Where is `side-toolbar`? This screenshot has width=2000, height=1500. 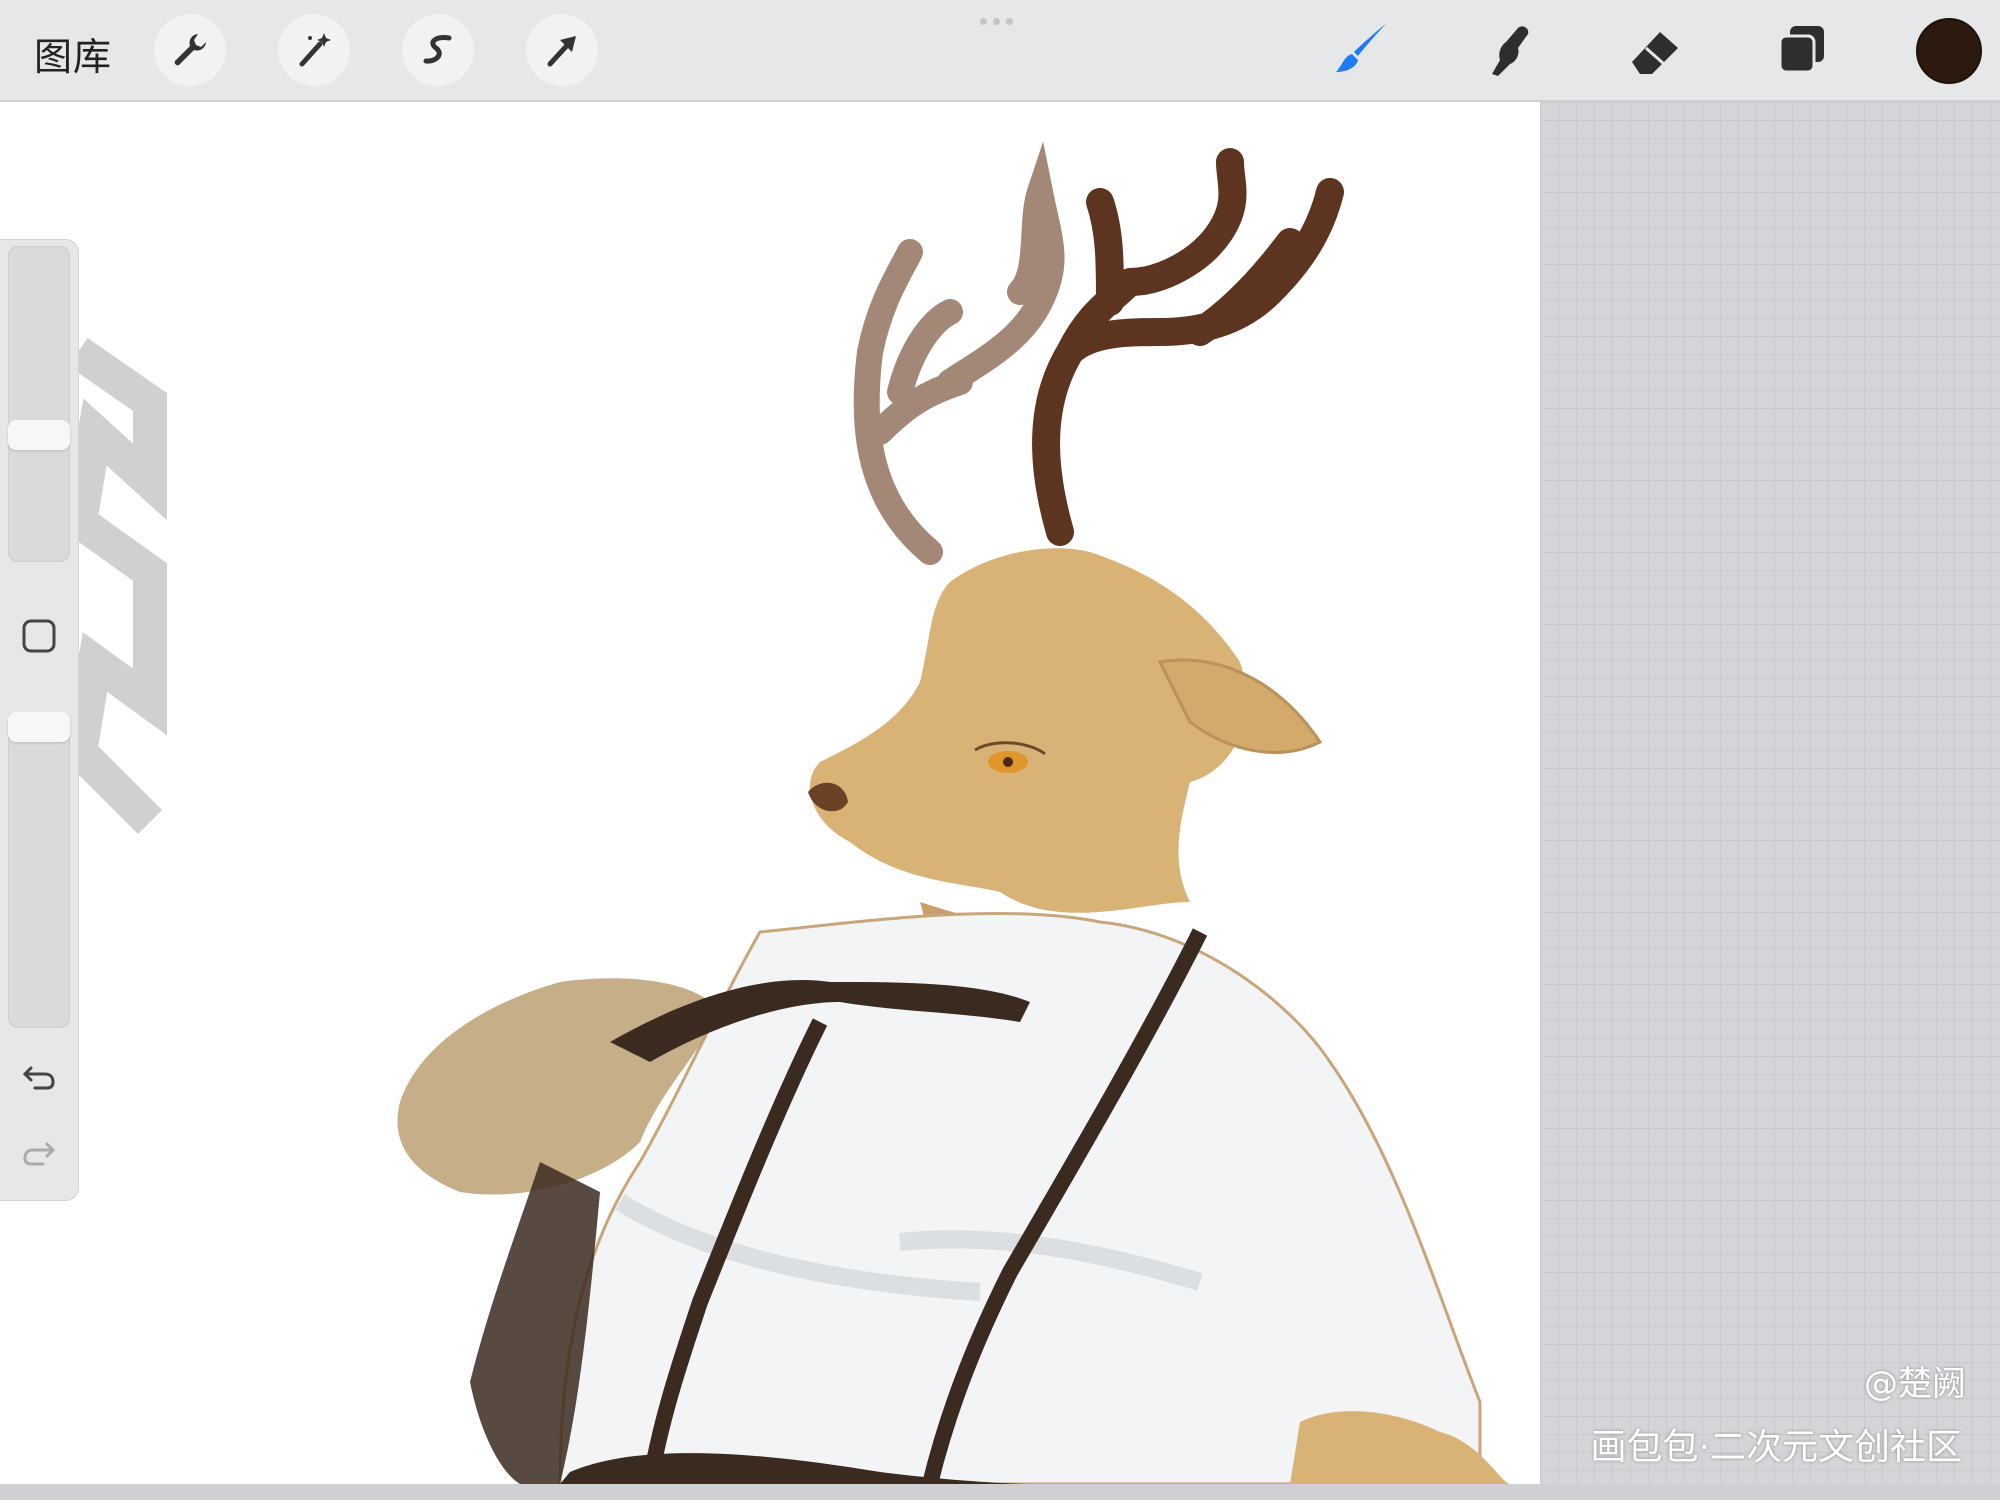
side-toolbar is located at coordinates (39, 720).